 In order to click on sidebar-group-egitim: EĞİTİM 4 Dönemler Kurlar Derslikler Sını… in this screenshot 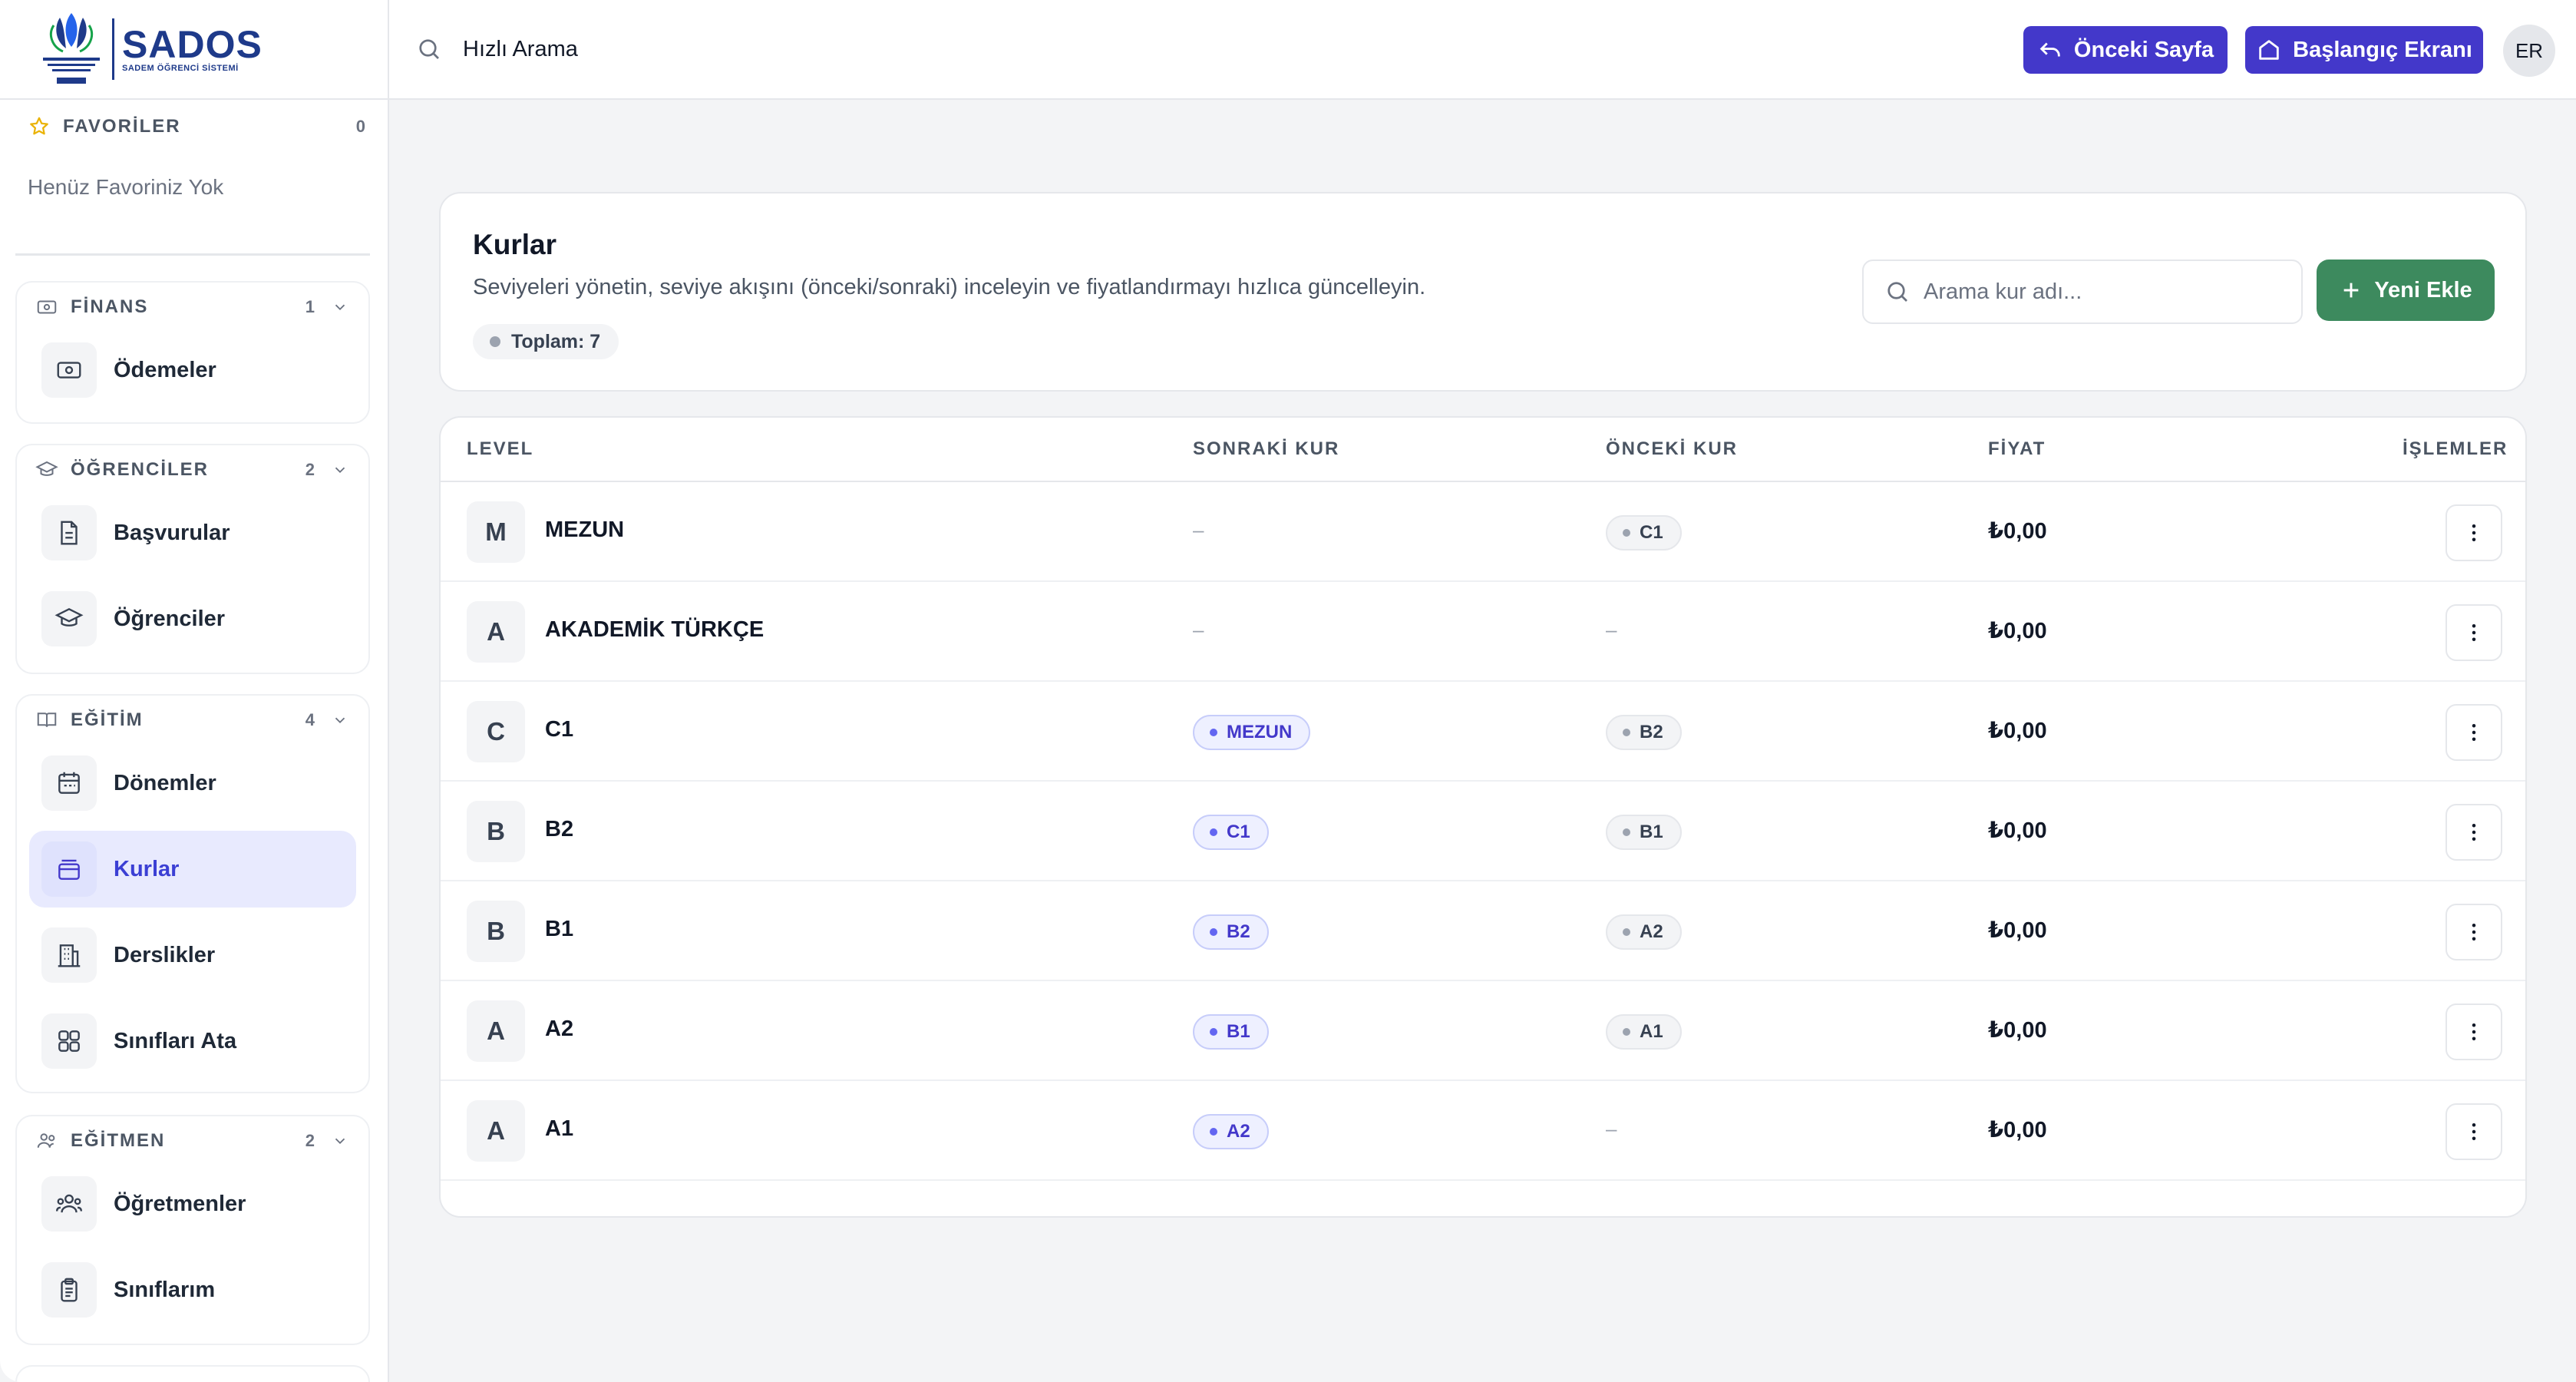, I will do `click(192, 893)`.